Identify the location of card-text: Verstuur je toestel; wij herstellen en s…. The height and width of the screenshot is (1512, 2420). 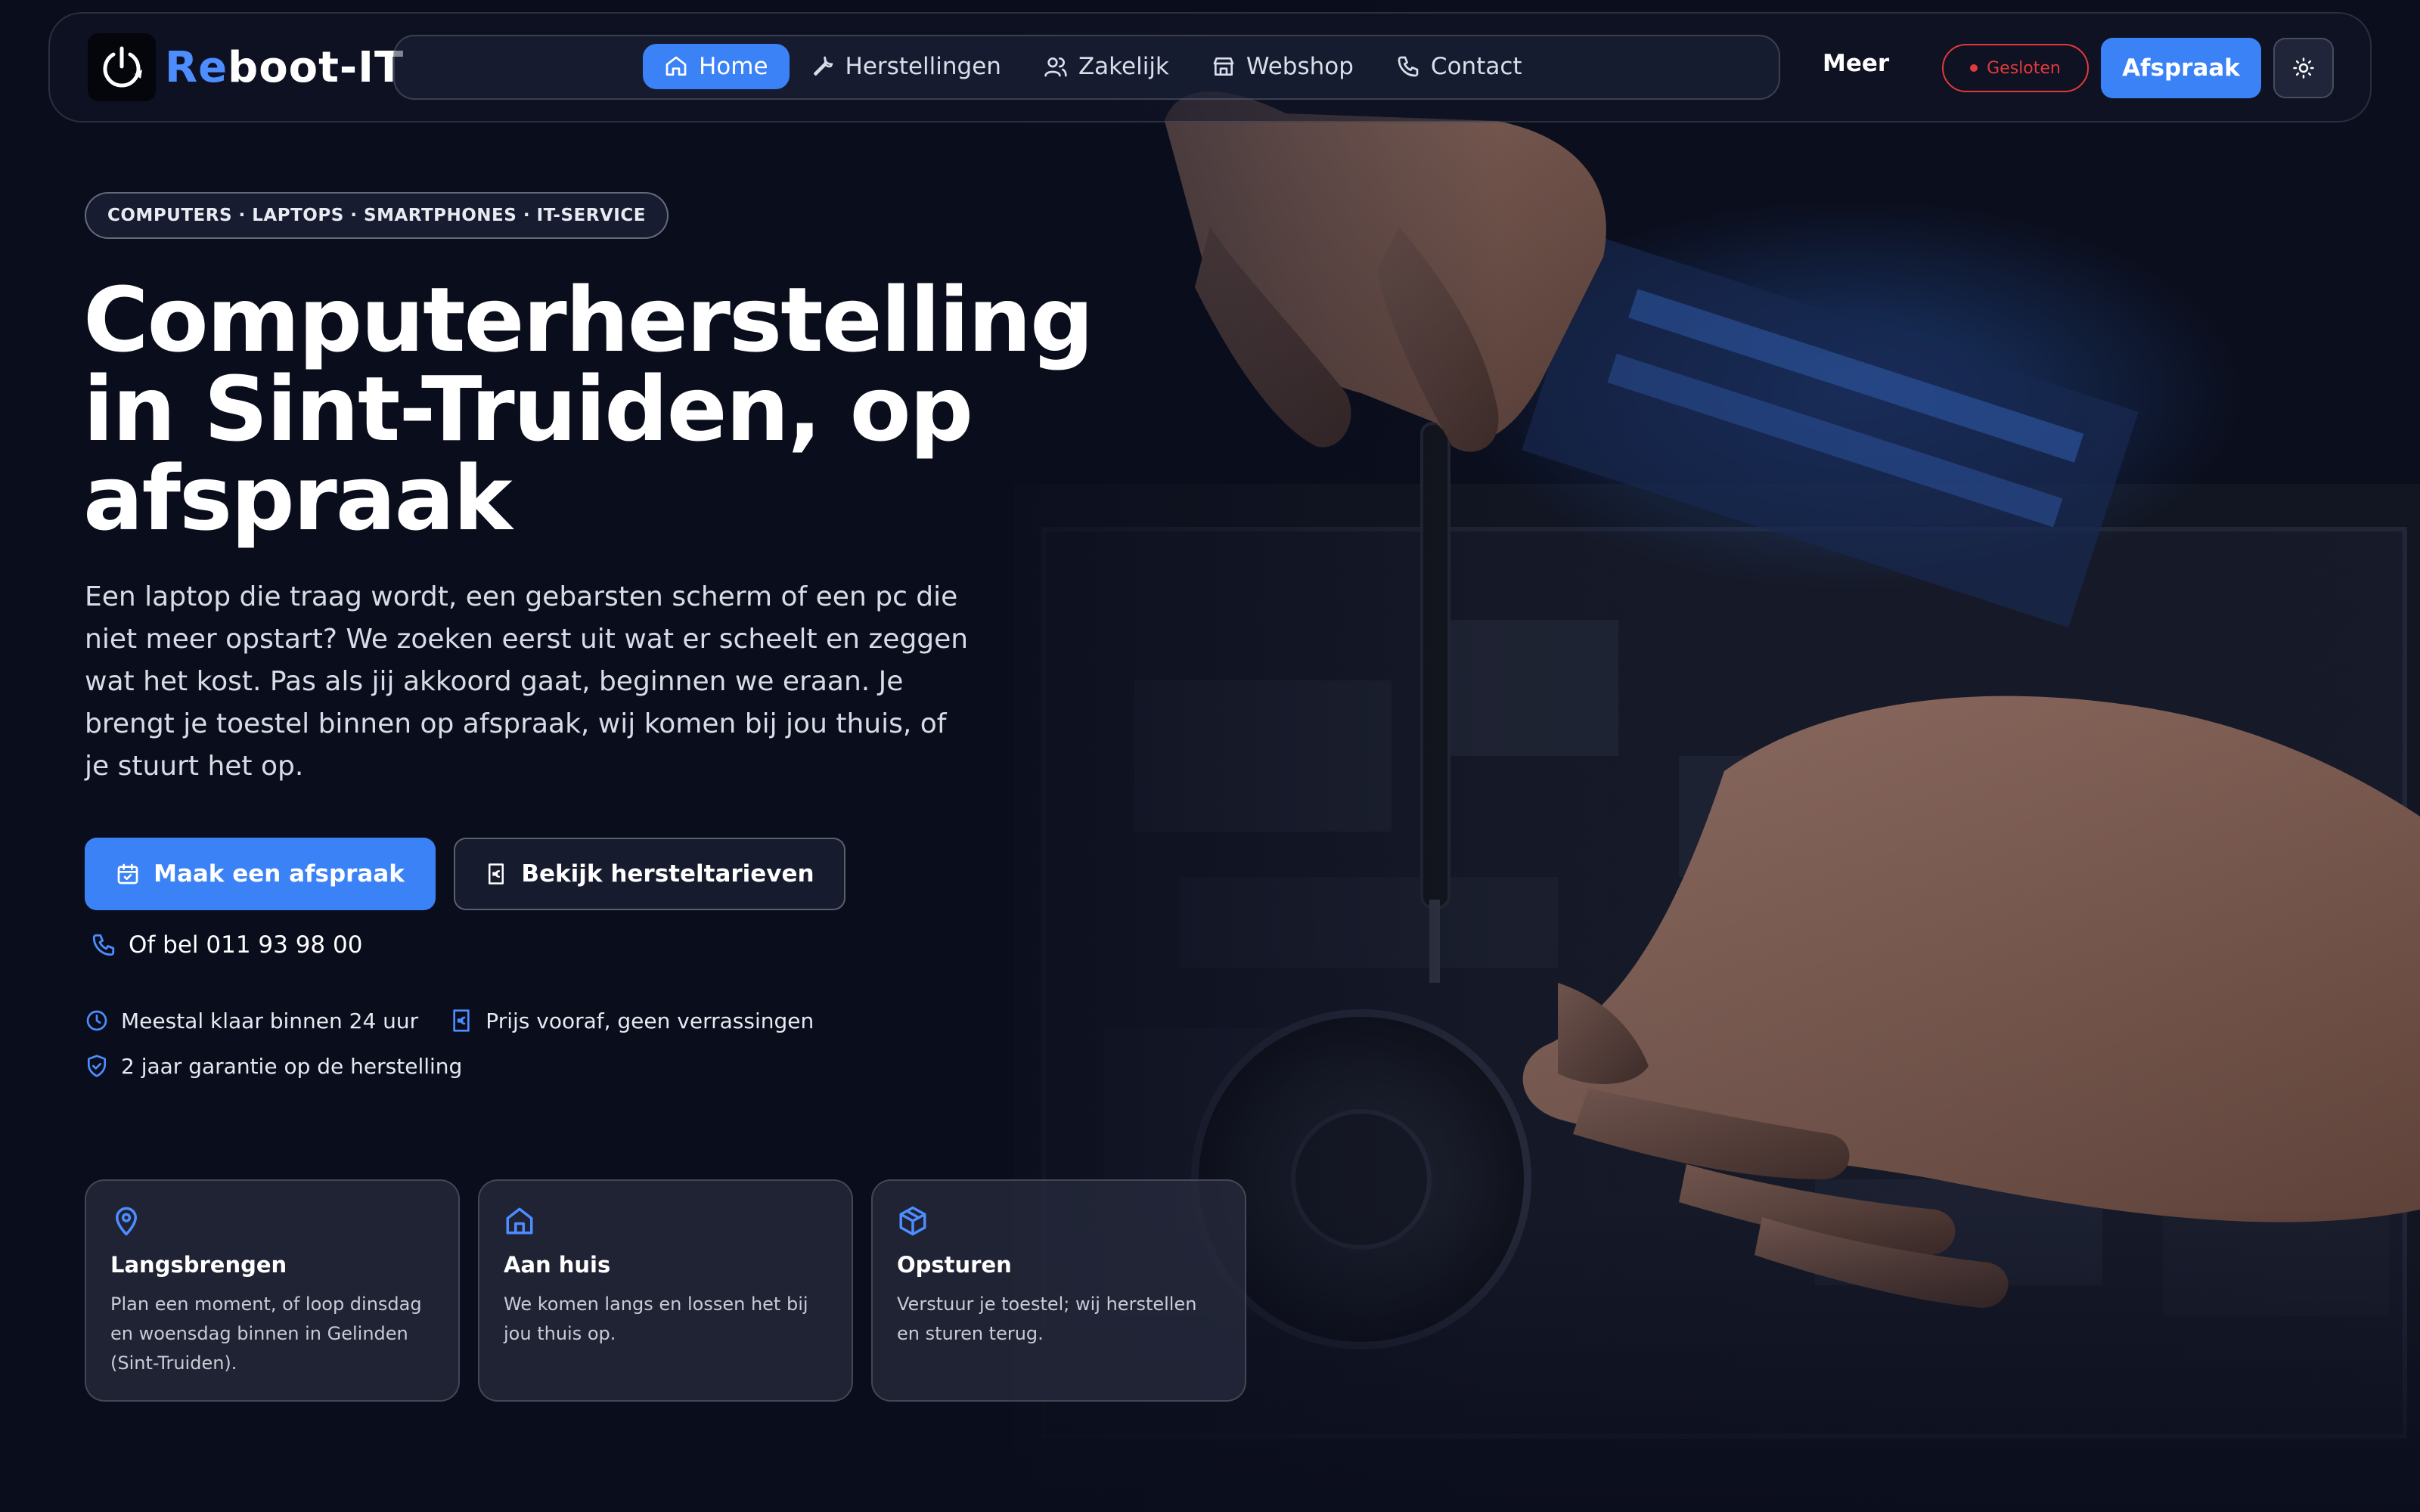
(1047, 1319).